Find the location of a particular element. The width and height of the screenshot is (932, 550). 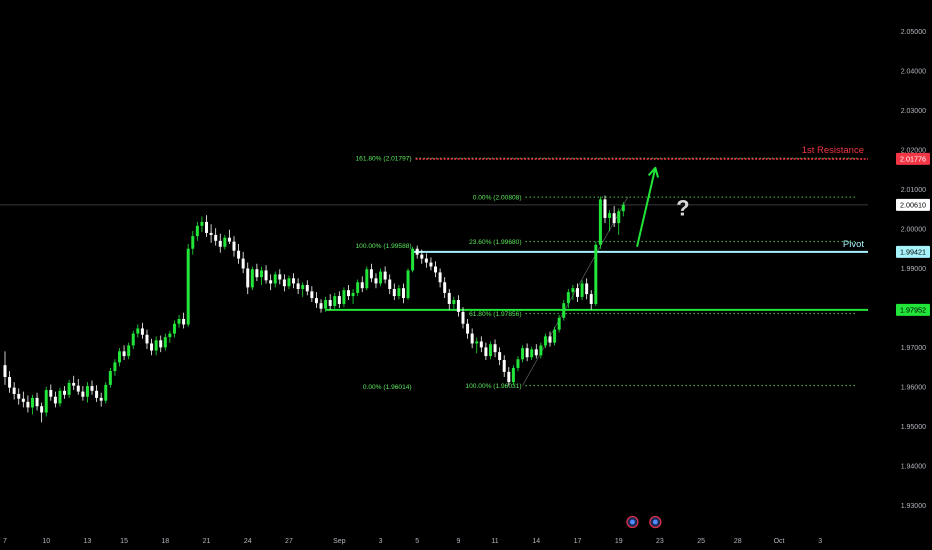

fib-level-label: 0.00% (2.00808) is located at coordinates (497, 198).